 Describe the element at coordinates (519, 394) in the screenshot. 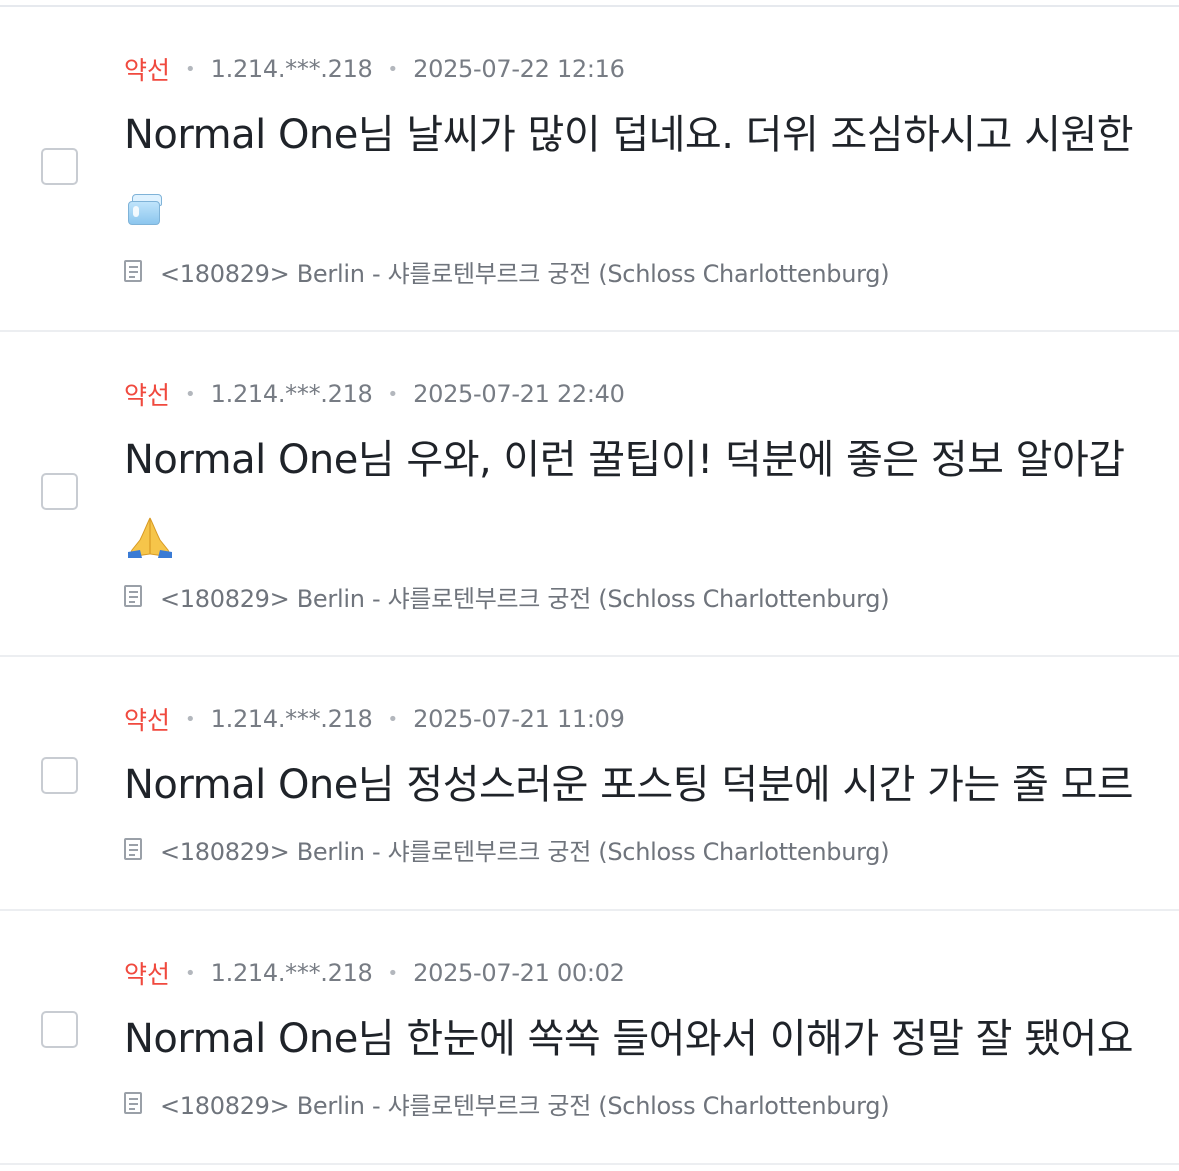

I see `comment-datetime: 2025-07-21 22:40` at that location.